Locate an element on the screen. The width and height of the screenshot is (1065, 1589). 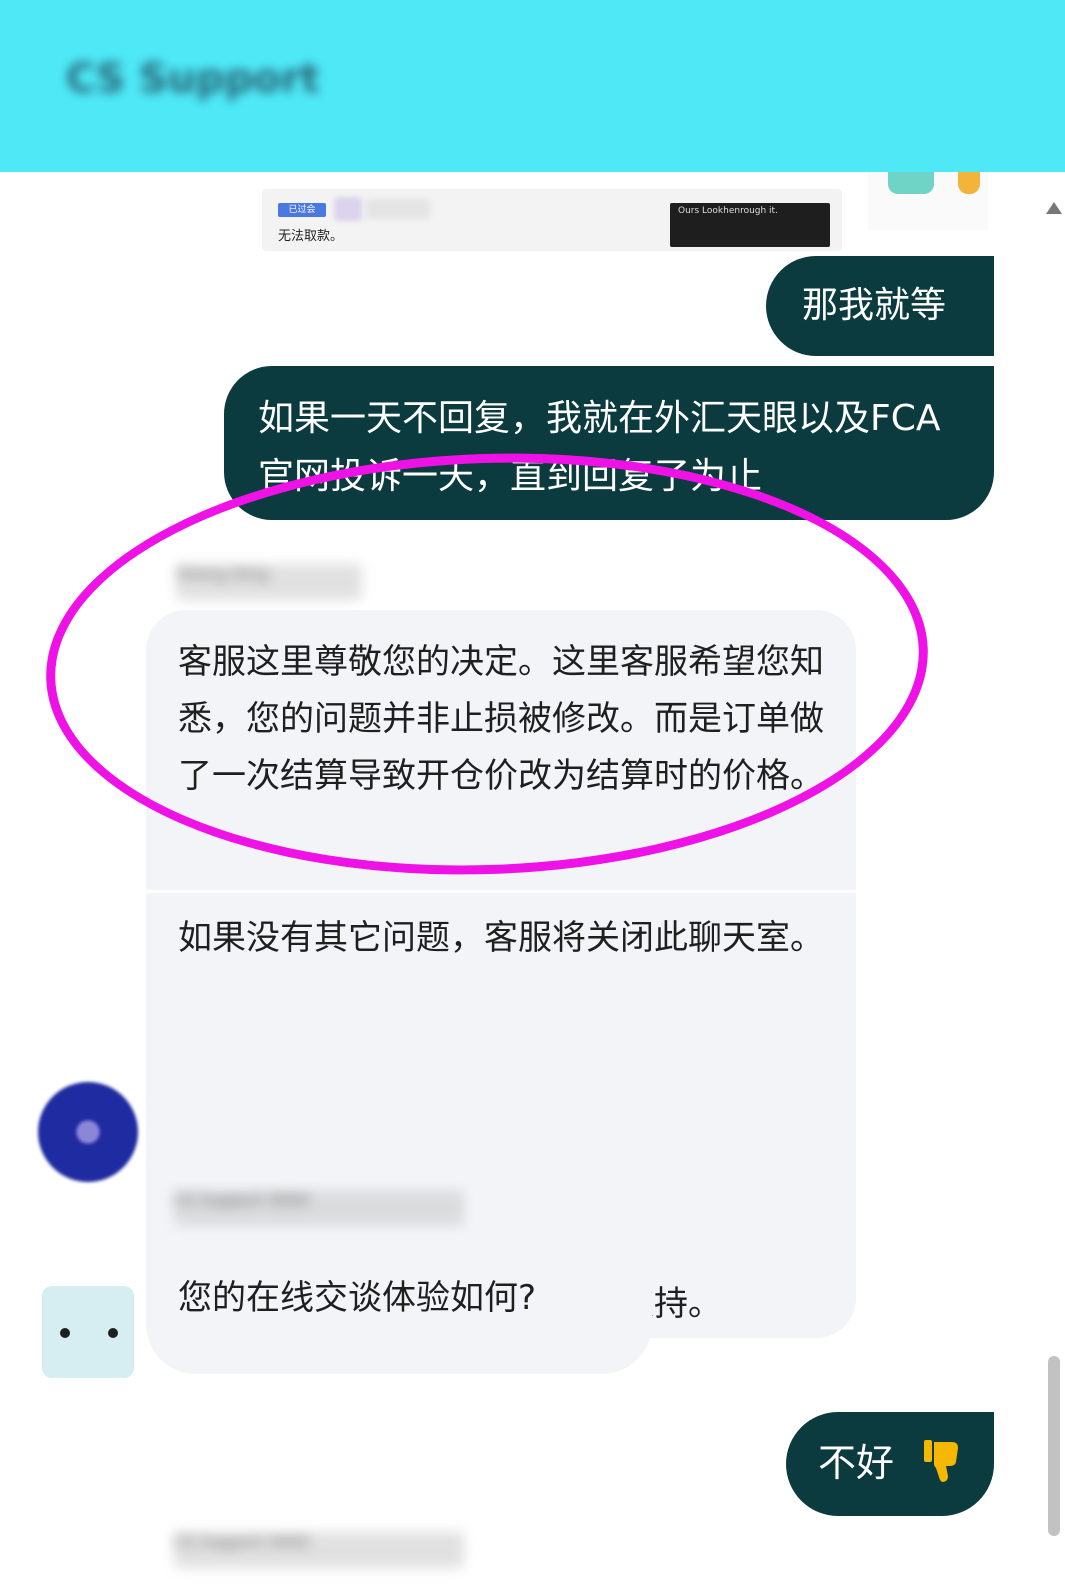
agent-sender-name: Sheng Ding is located at coordinates (269, 582).